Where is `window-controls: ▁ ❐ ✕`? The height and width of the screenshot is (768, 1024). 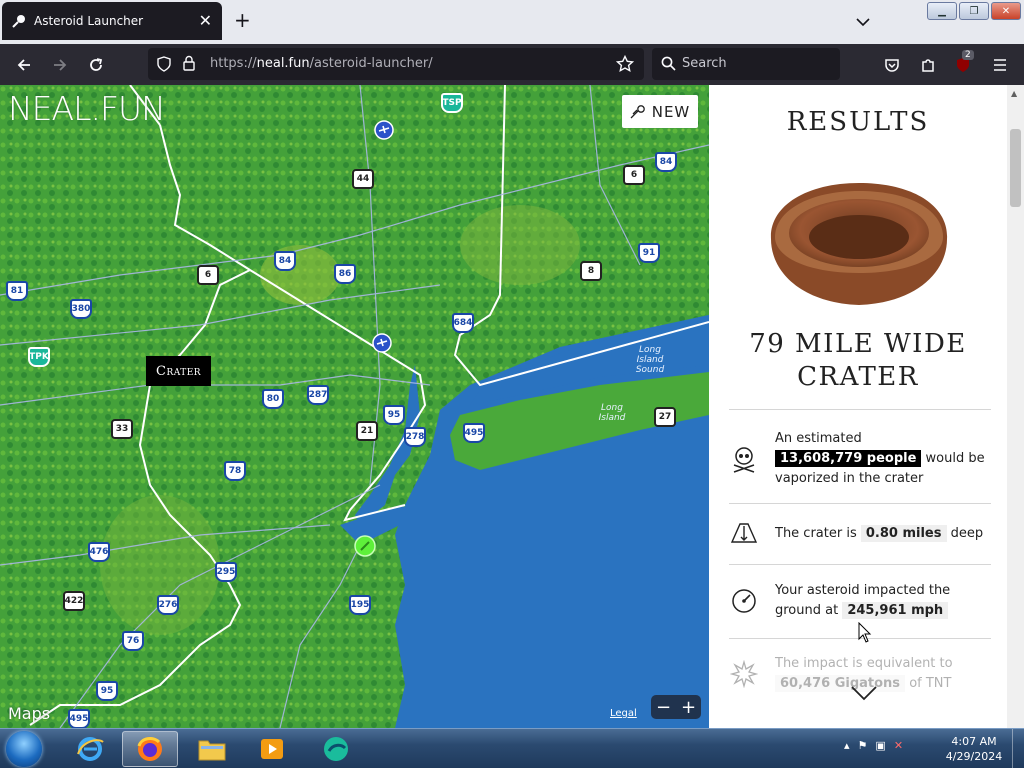
window-controls: ▁ ❐ ✕ is located at coordinates (974, 11).